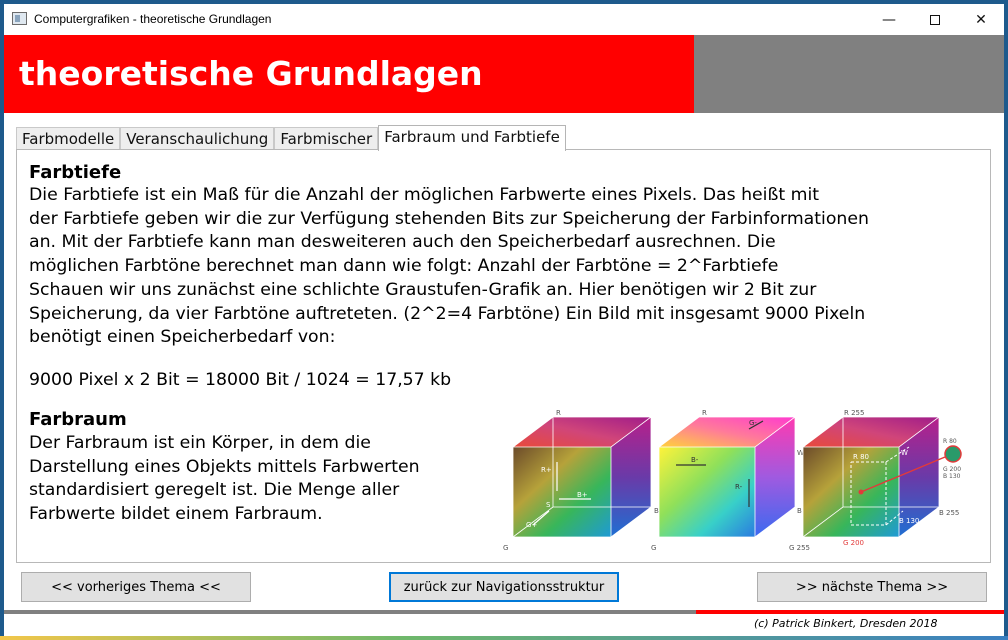 Image resolution: width=1008 pixels, height=640 pixels. Describe the element at coordinates (548, 505) in the screenshot. I see `cube-1-label-s: S` at that location.